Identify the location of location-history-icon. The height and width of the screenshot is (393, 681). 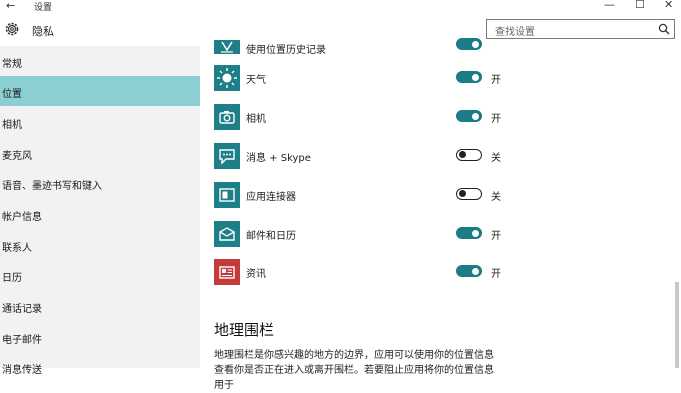
(227, 47).